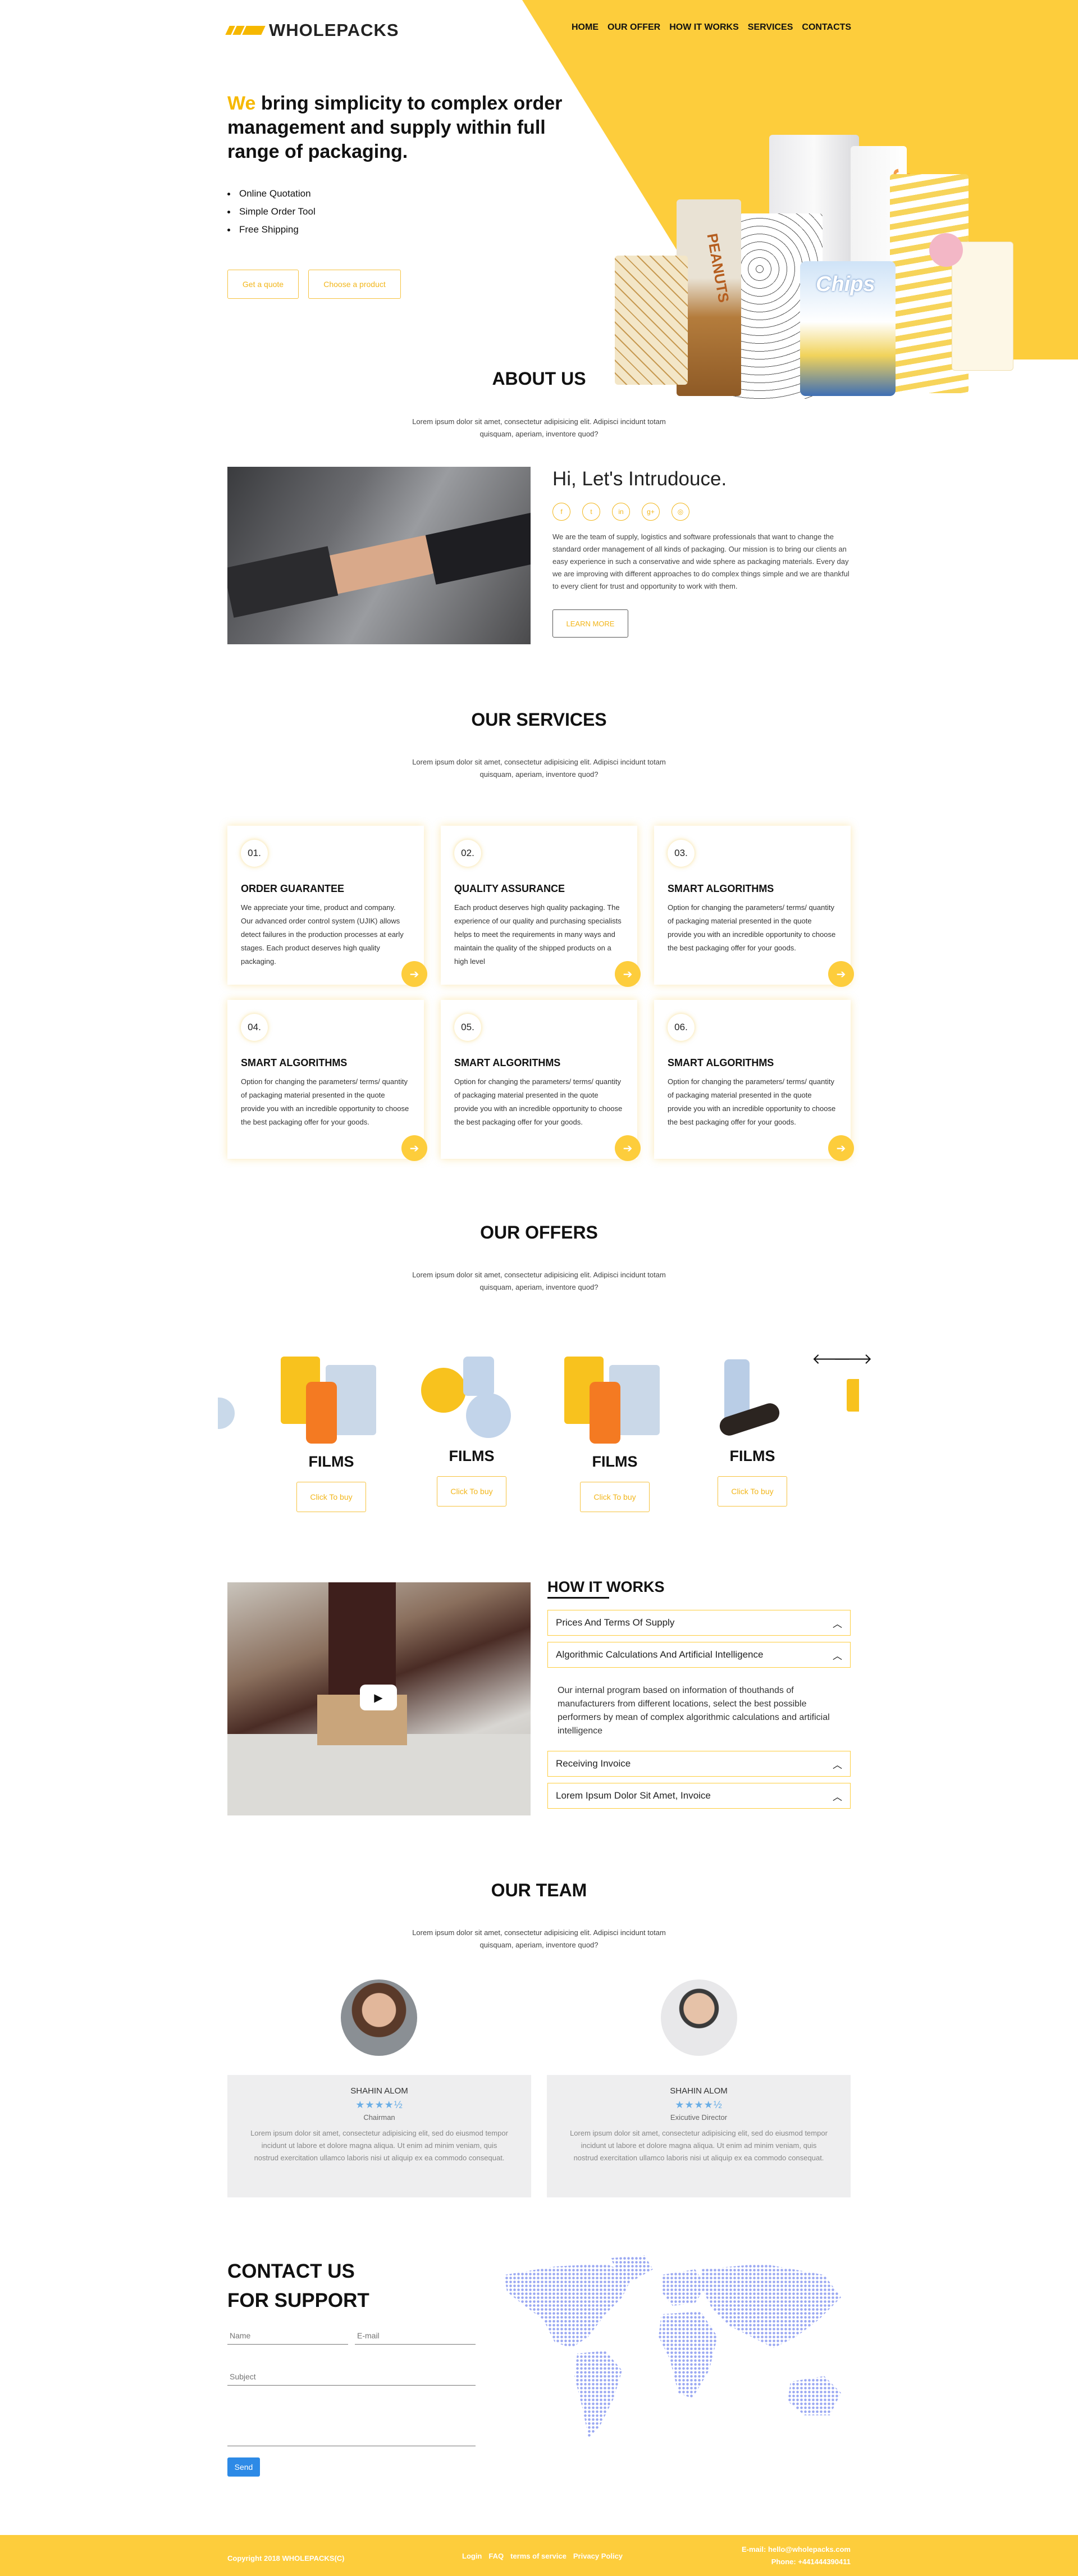  I want to click on play-icon: ▶, so click(378, 1697).